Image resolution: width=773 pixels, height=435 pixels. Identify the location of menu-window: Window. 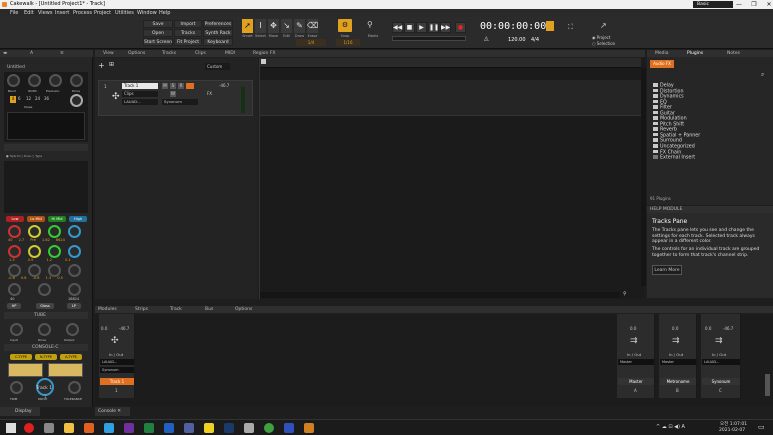
(147, 13).